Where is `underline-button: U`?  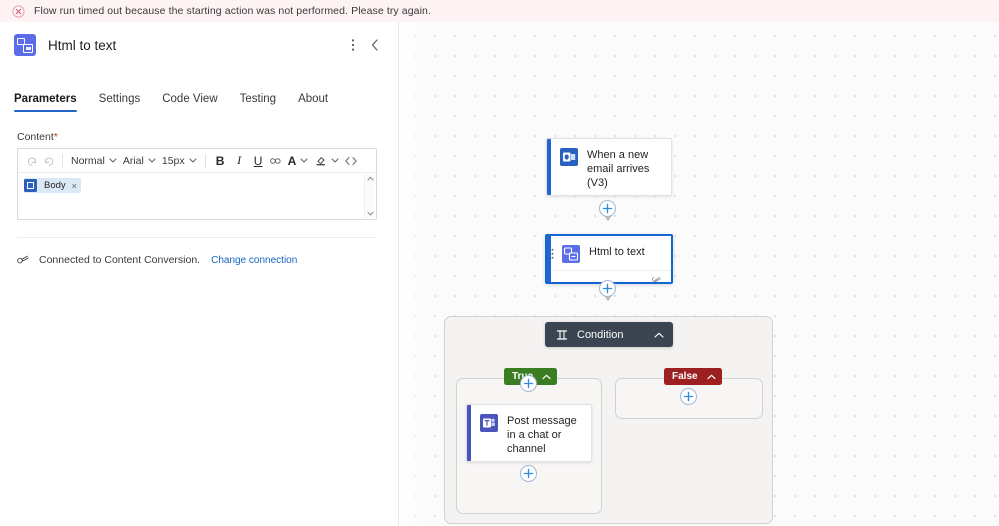
underline-button: U is located at coordinates (258, 161).